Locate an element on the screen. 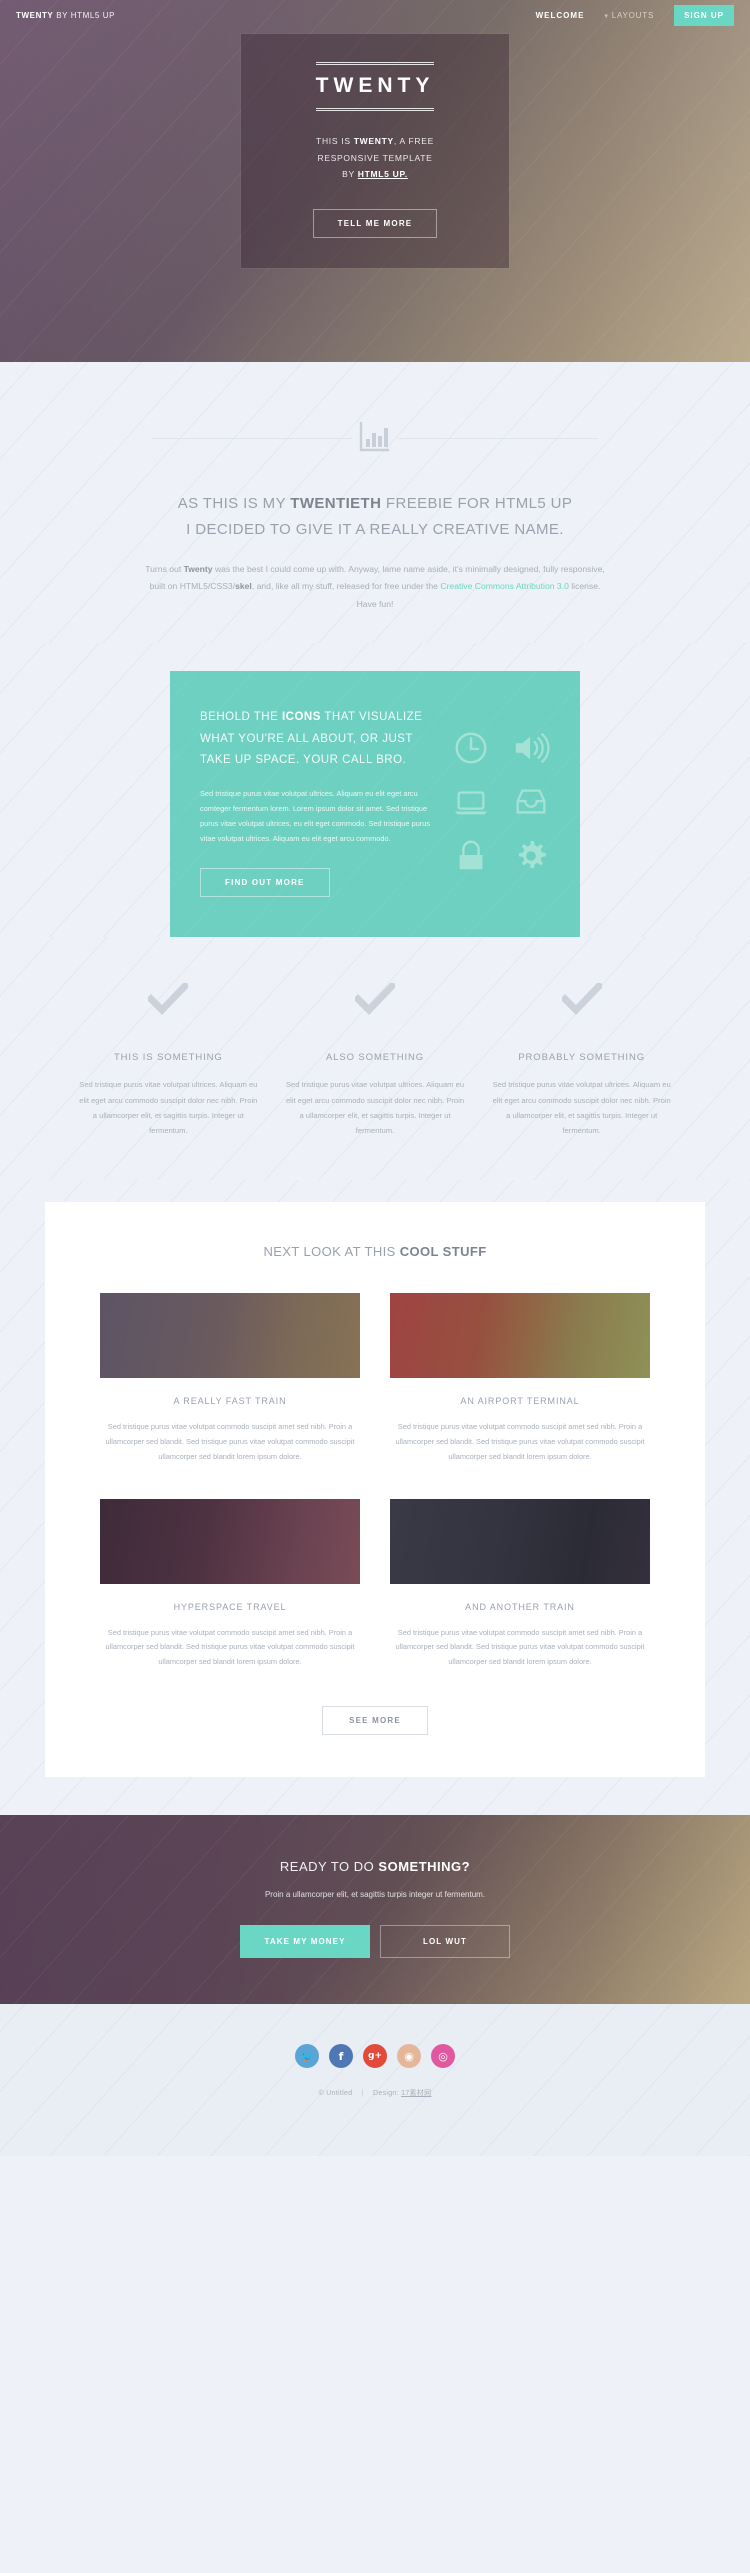 The height and width of the screenshot is (2573, 750). nav-layouts-label: LAYOUTS is located at coordinates (633, 15).